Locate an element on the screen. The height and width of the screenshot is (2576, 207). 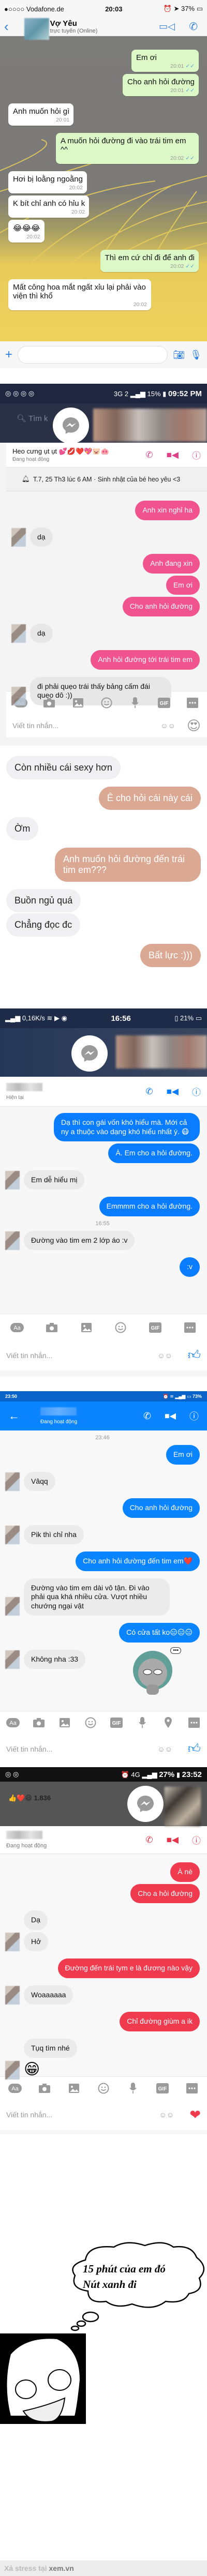
message-bubble: Chẳng đọc đc is located at coordinates (43, 925).